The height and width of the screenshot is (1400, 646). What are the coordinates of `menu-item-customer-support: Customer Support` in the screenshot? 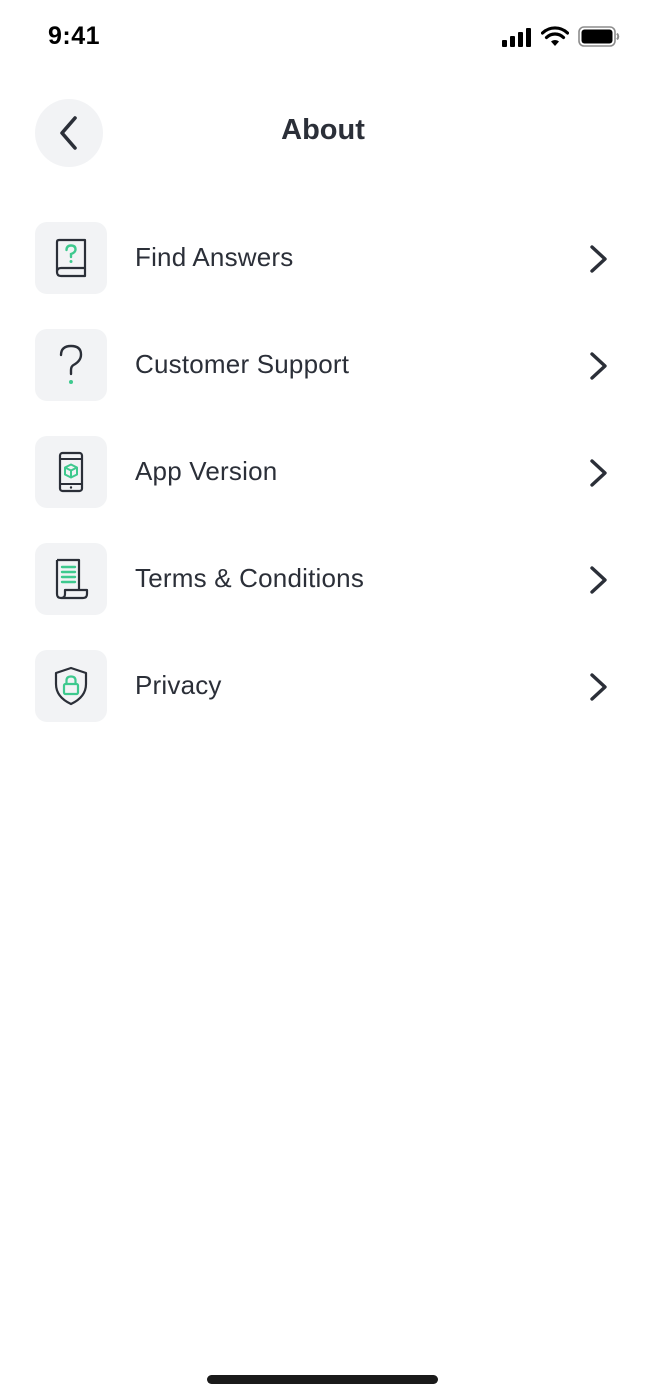 It's located at (323, 365).